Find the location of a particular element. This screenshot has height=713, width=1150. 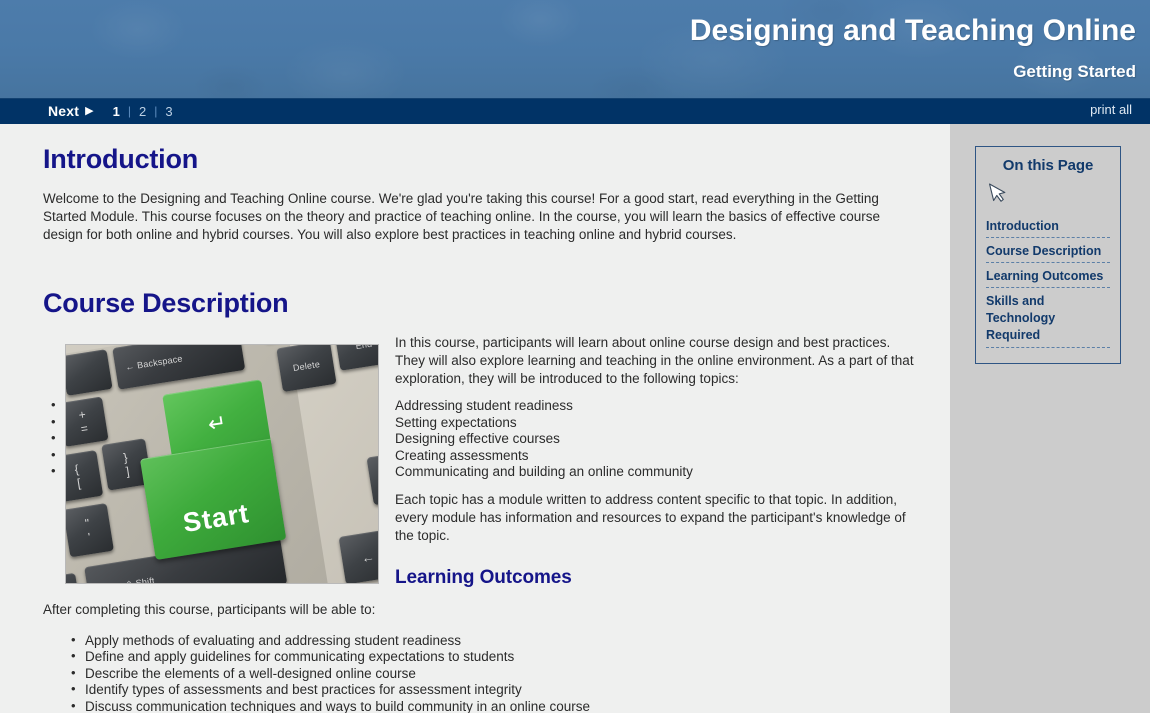

page-link-2: 2 is located at coordinates (142, 111).